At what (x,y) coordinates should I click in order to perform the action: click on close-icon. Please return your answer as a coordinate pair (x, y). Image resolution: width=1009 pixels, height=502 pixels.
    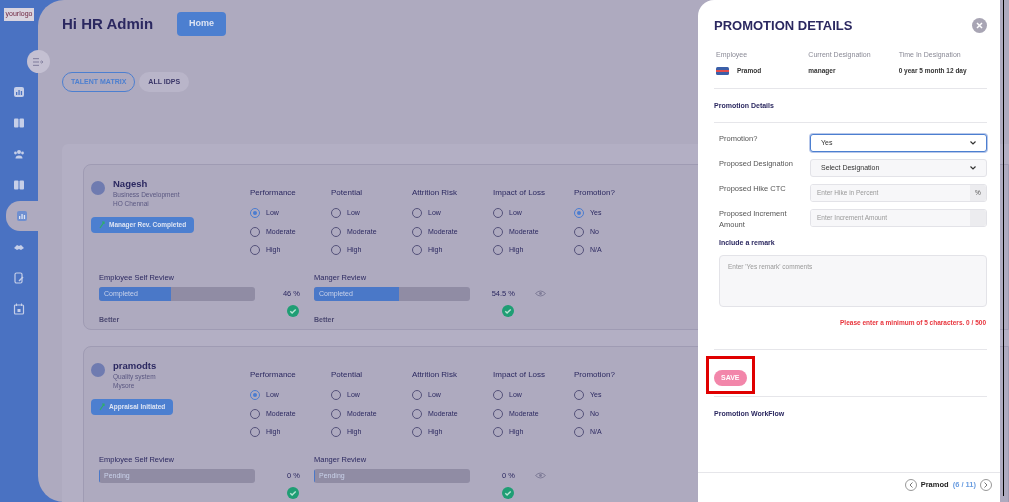
    Looking at the image, I should click on (979, 26).